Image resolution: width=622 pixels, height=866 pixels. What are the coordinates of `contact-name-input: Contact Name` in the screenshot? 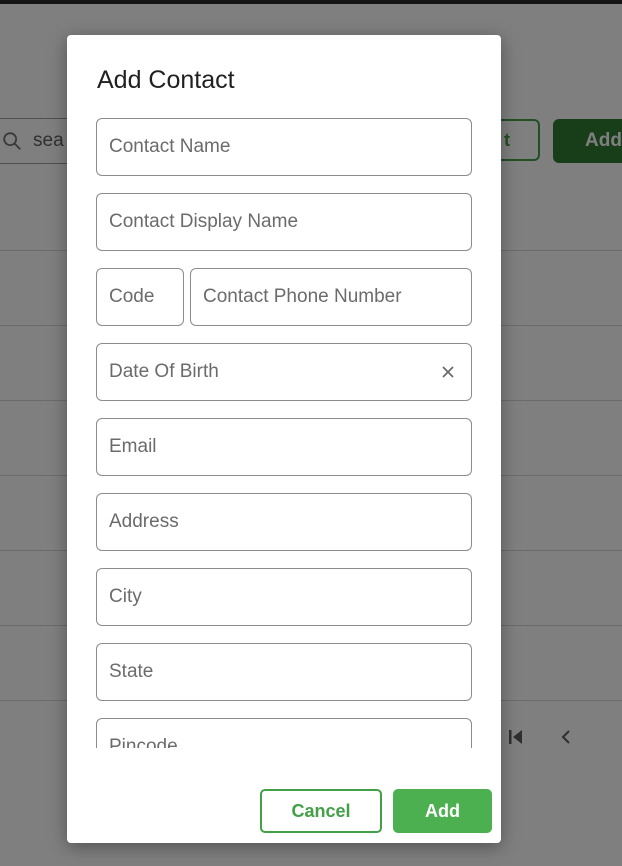 It's located at (284, 147).